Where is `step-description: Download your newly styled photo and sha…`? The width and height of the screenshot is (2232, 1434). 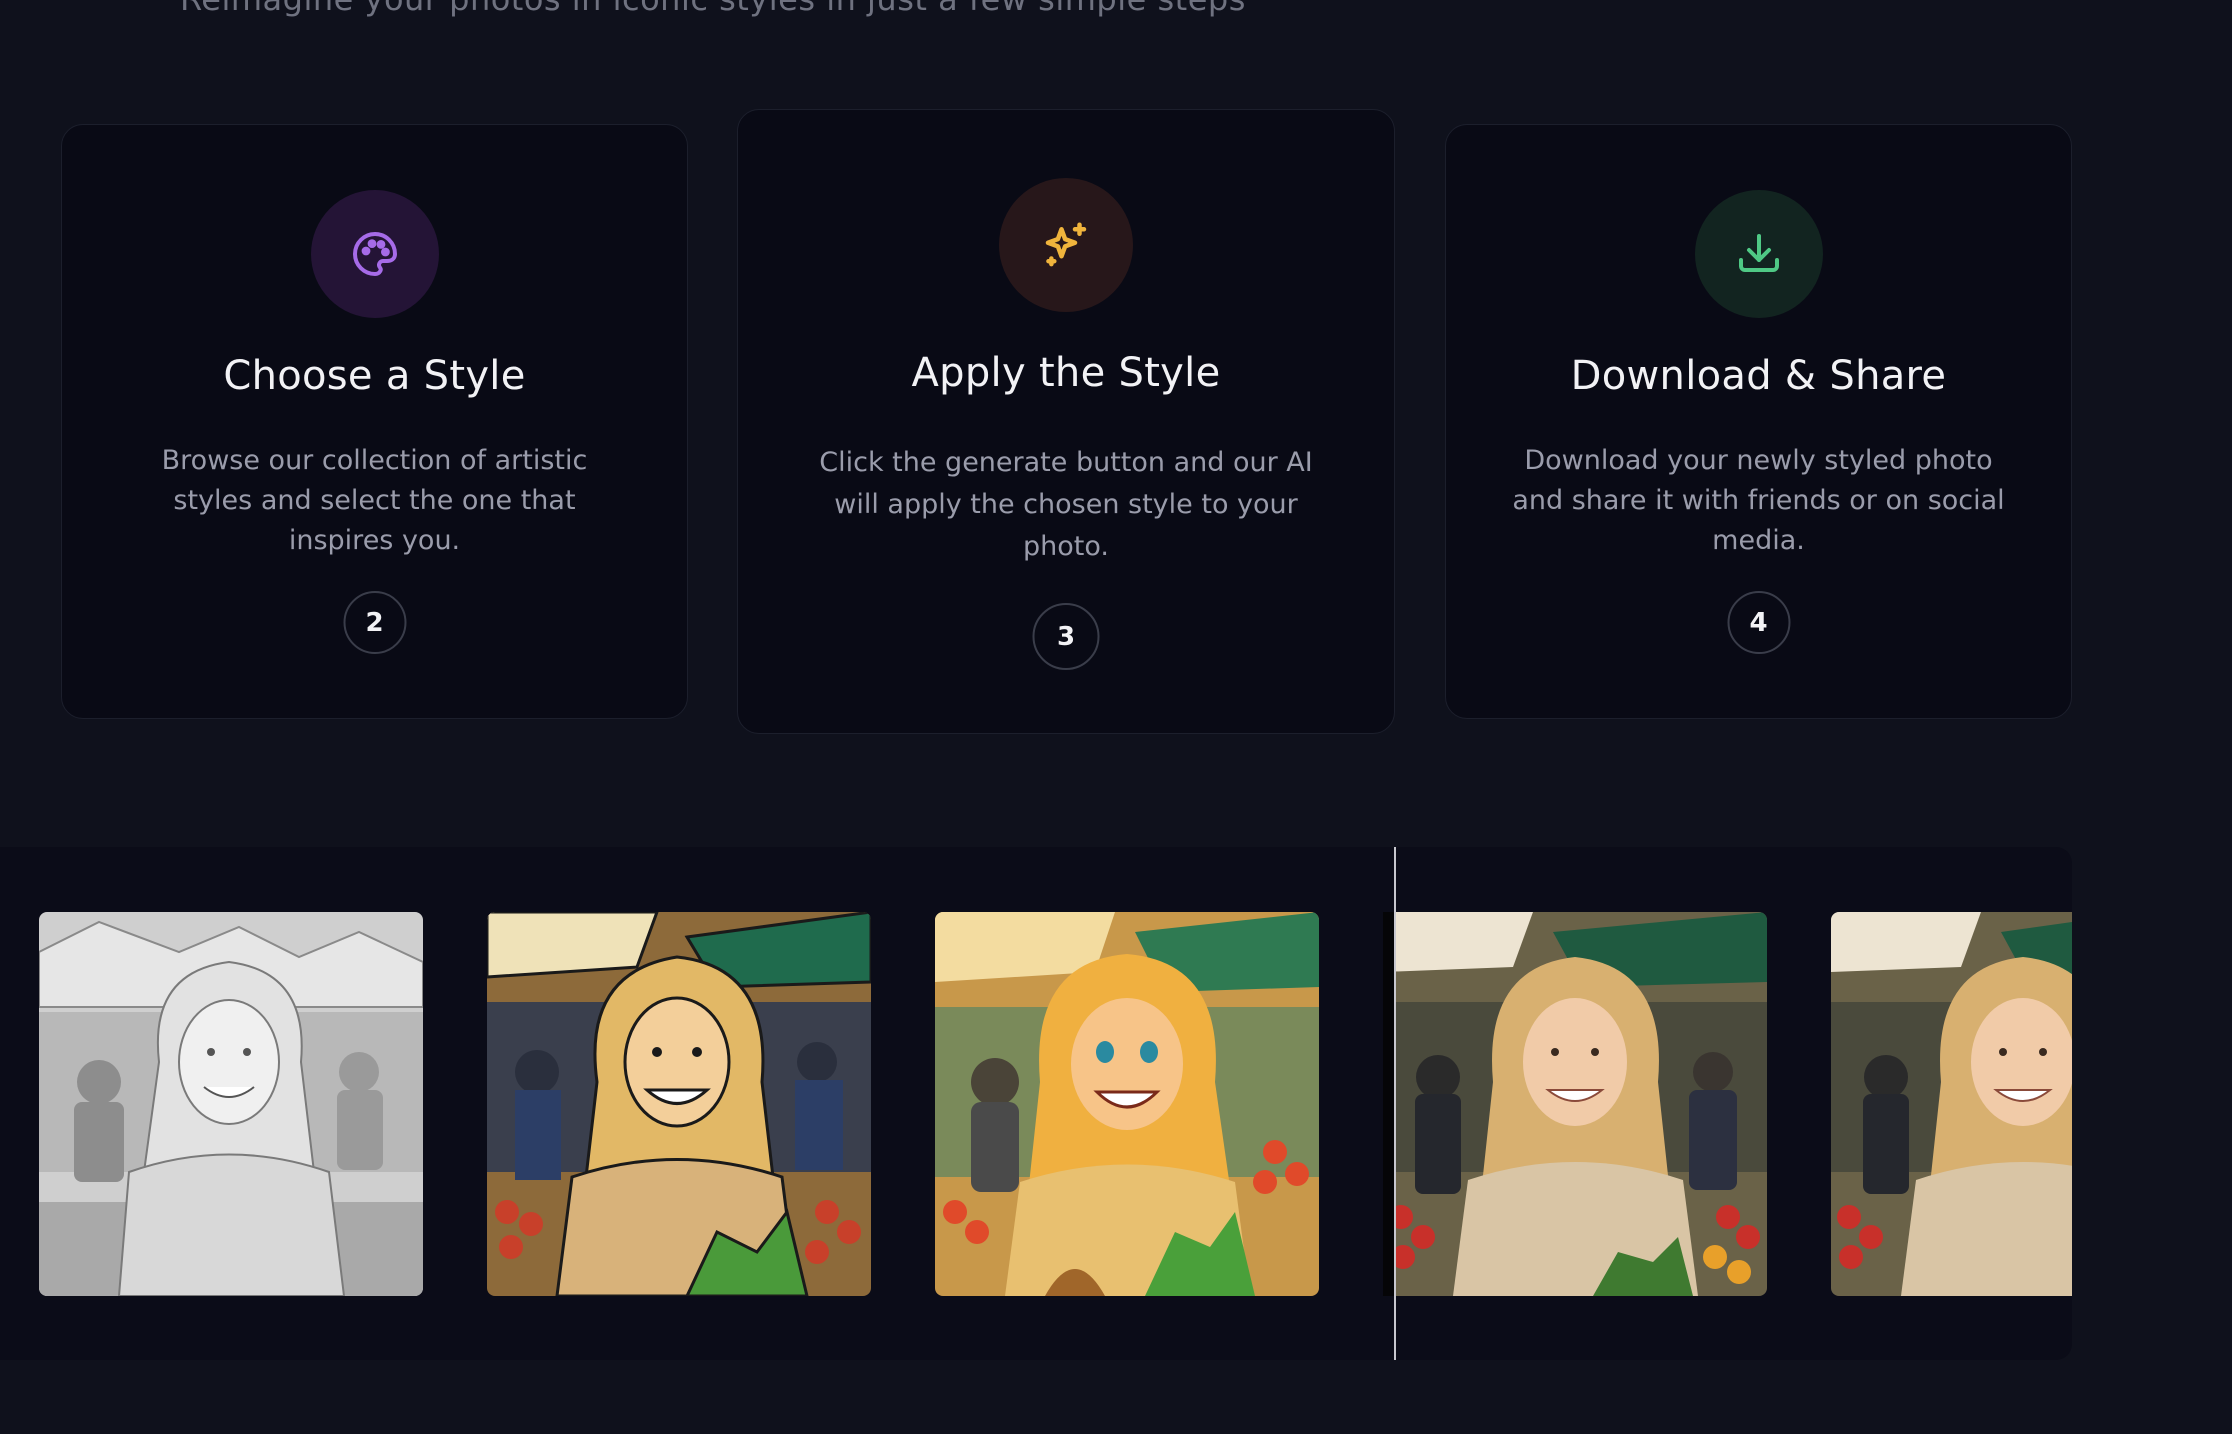 step-description: Download your newly styled photo and sha… is located at coordinates (1758, 500).